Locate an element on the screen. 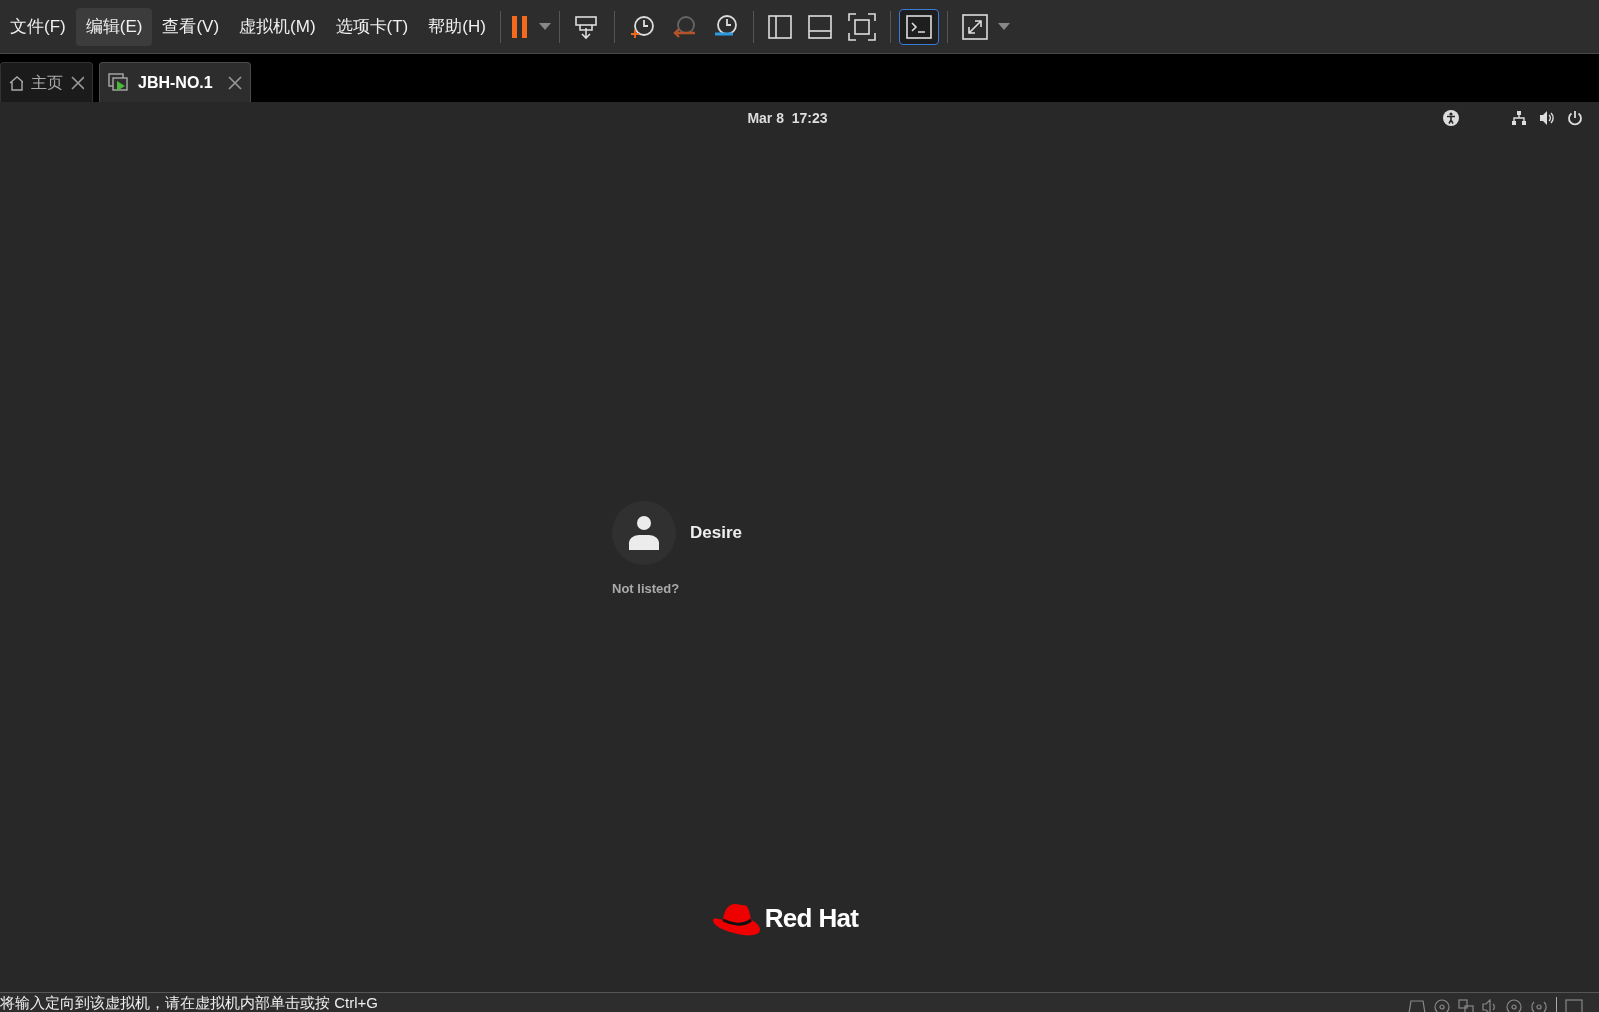 The height and width of the screenshot is (1012, 1599). sidebar-icon is located at coordinates (779, 26).